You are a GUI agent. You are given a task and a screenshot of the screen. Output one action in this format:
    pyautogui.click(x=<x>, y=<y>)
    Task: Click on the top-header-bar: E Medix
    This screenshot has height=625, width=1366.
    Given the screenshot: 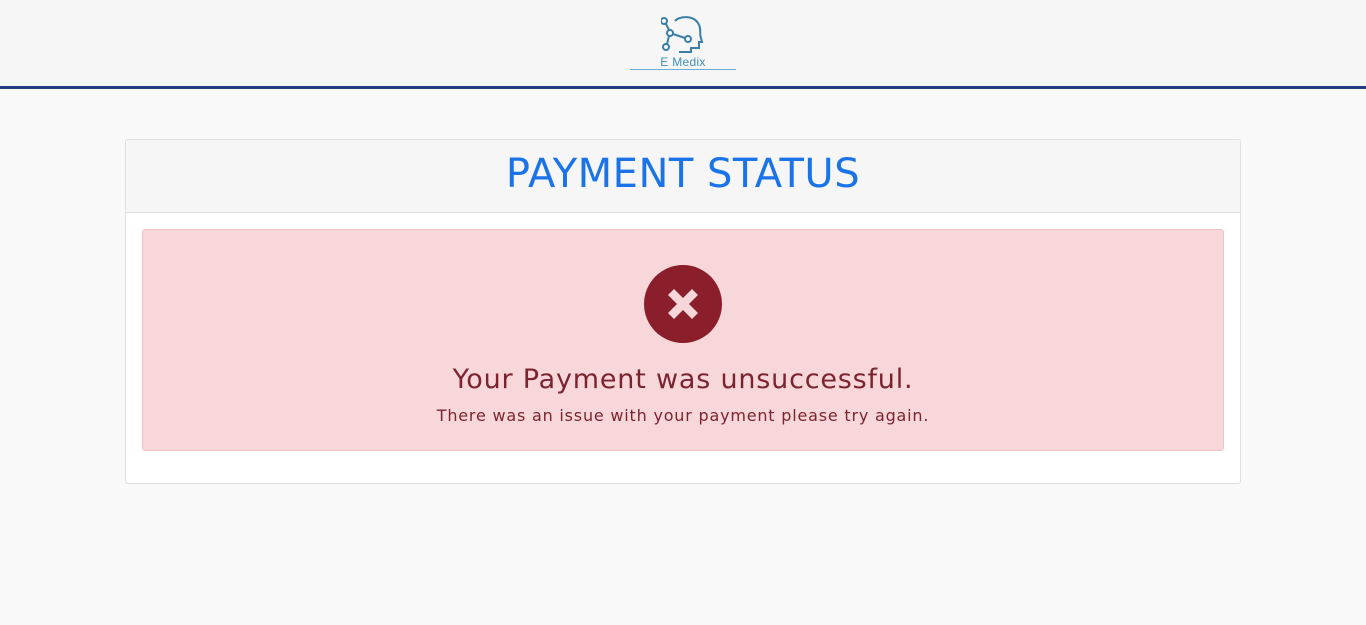 What is the action you would take?
    pyautogui.click(x=683, y=44)
    